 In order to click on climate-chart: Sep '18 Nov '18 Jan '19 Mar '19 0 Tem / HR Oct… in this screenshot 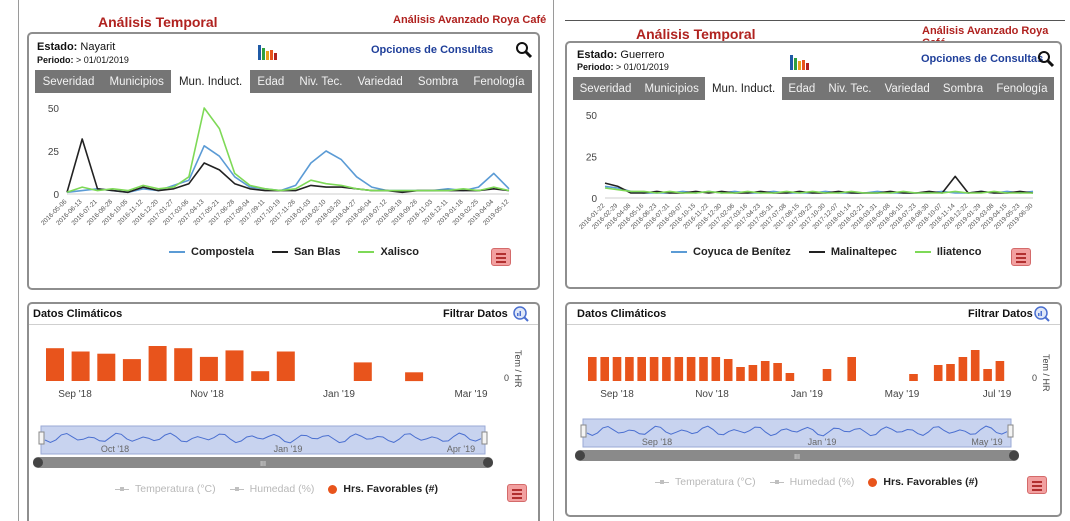, I will do `click(278, 407)`.